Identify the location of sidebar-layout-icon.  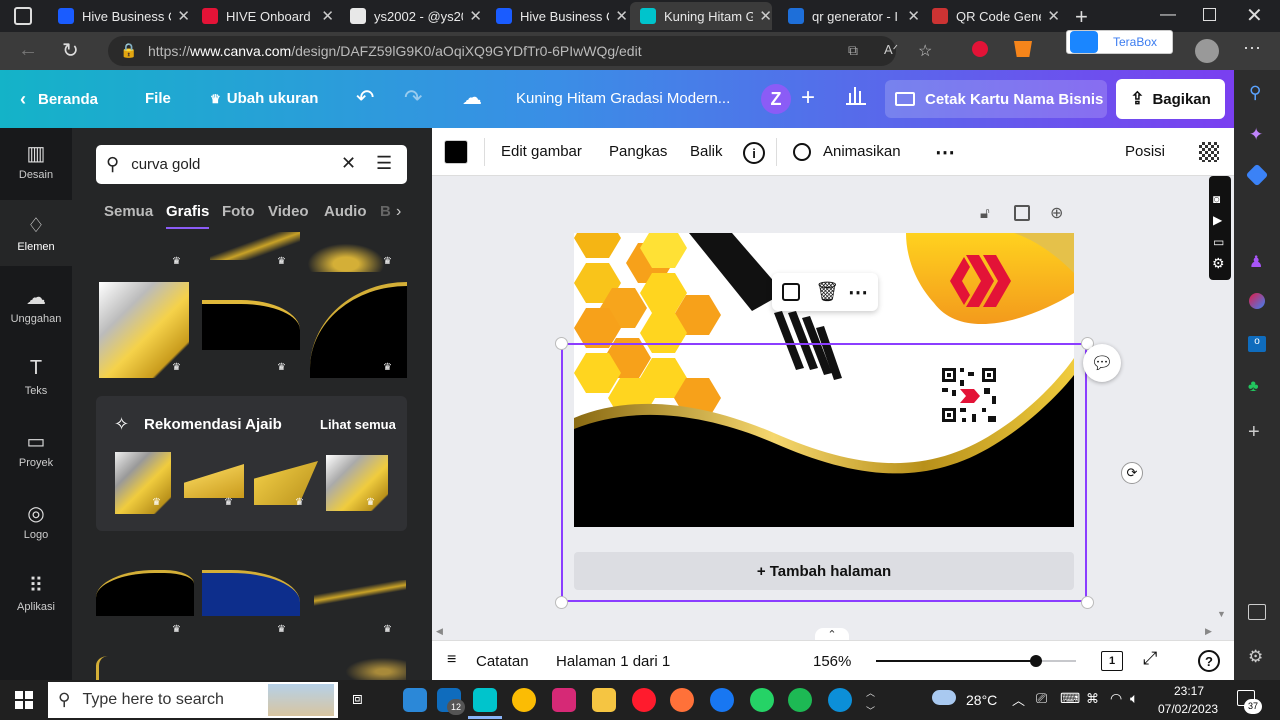
(1257, 612).